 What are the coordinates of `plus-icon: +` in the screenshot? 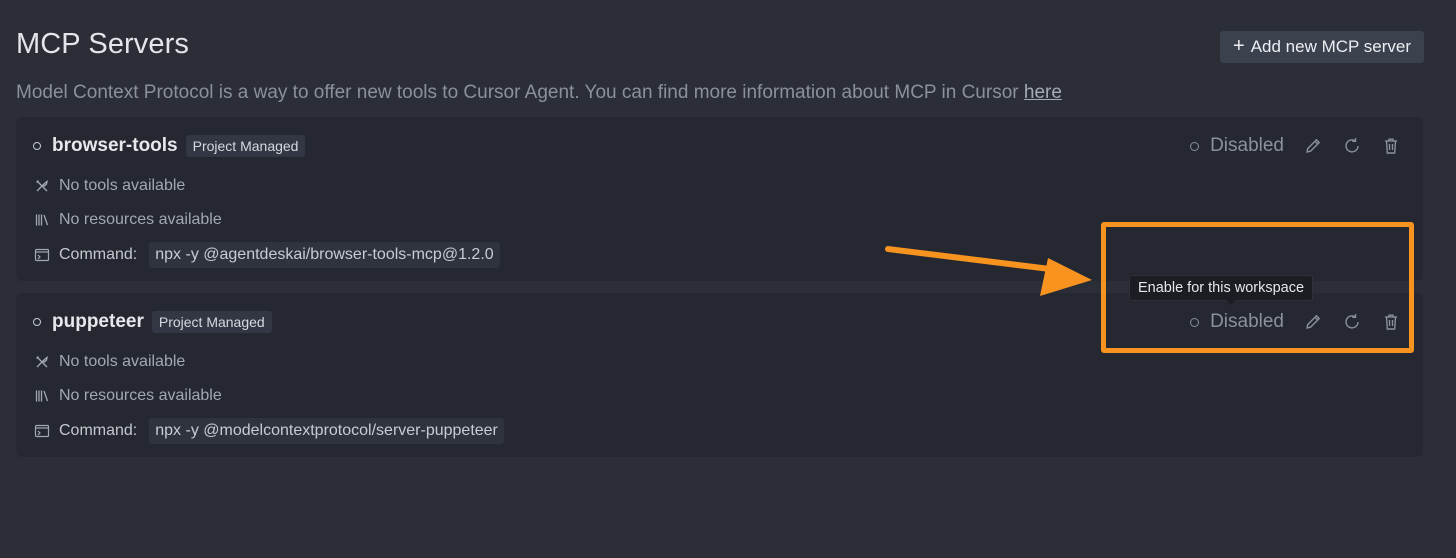 It's located at (1239, 46).